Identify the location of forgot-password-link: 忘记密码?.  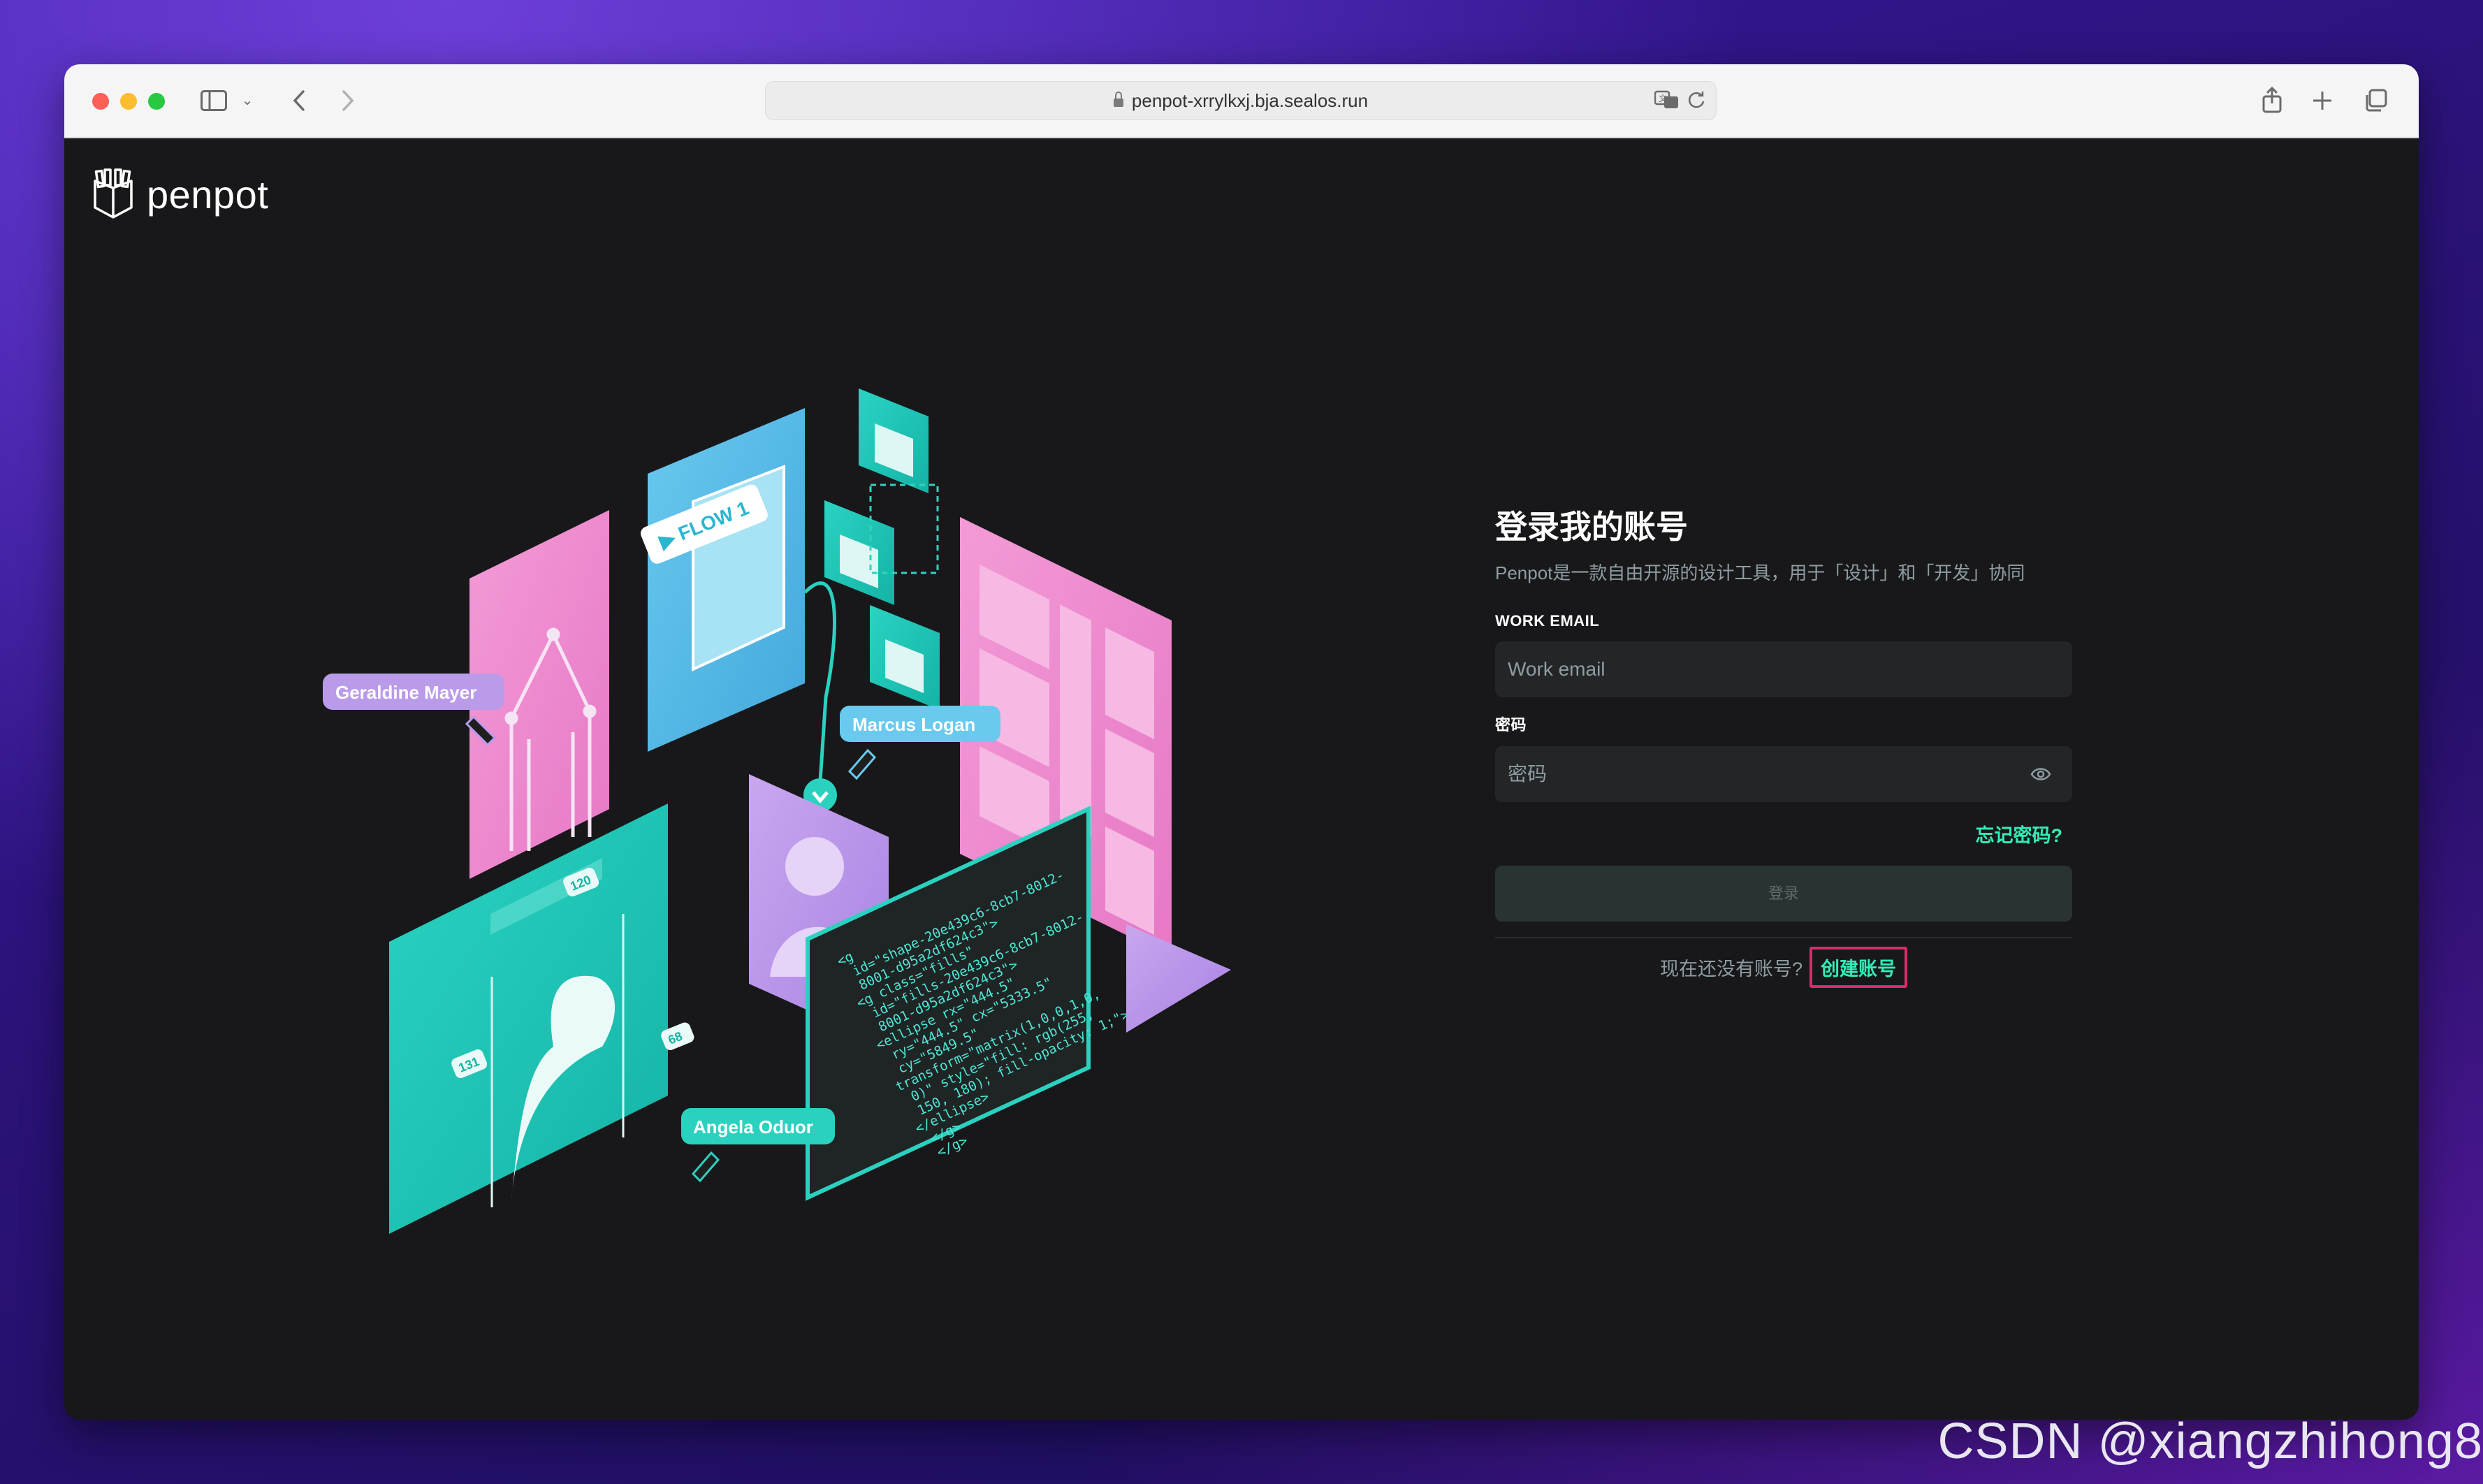
(2019, 835).